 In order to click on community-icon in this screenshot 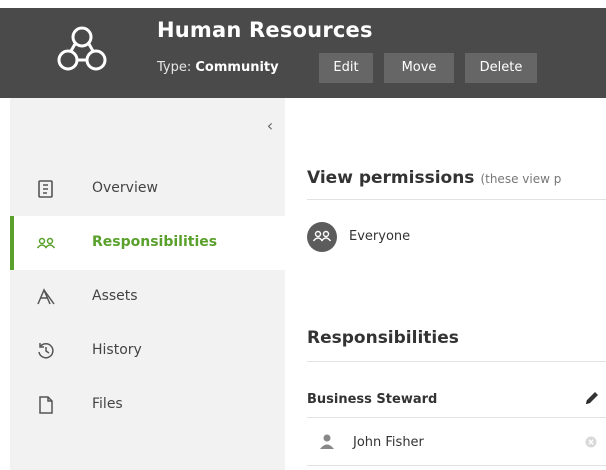, I will do `click(82, 48)`.